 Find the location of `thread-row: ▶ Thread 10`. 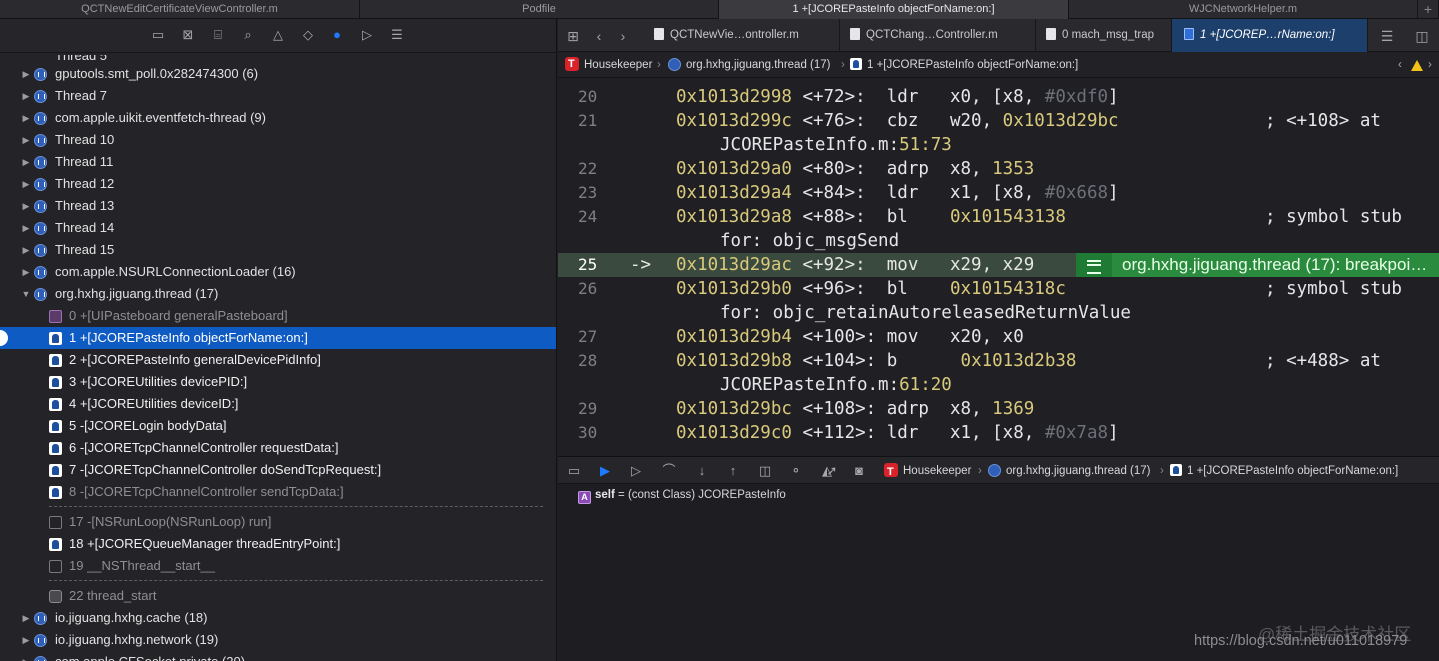

thread-row: ▶ Thread 10 is located at coordinates (278, 140).